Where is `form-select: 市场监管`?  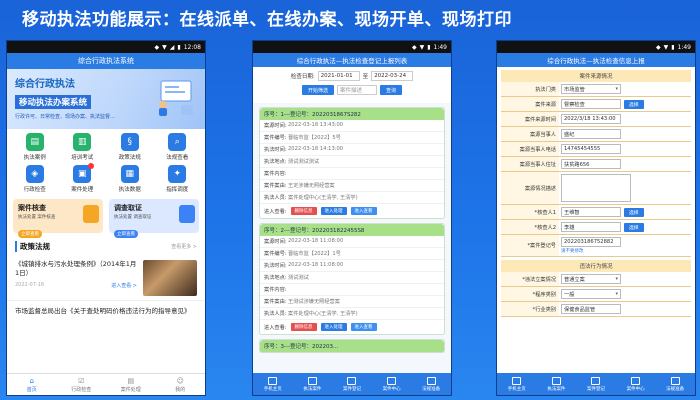 form-select: 市场监管 is located at coordinates (591, 89).